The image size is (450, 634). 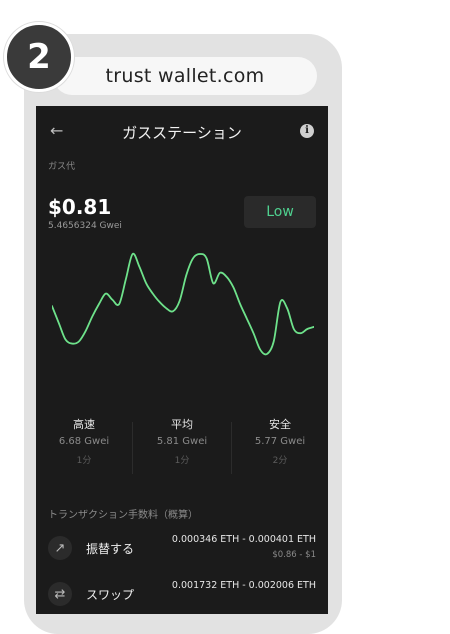 I want to click on info-icon: i, so click(x=307, y=131).